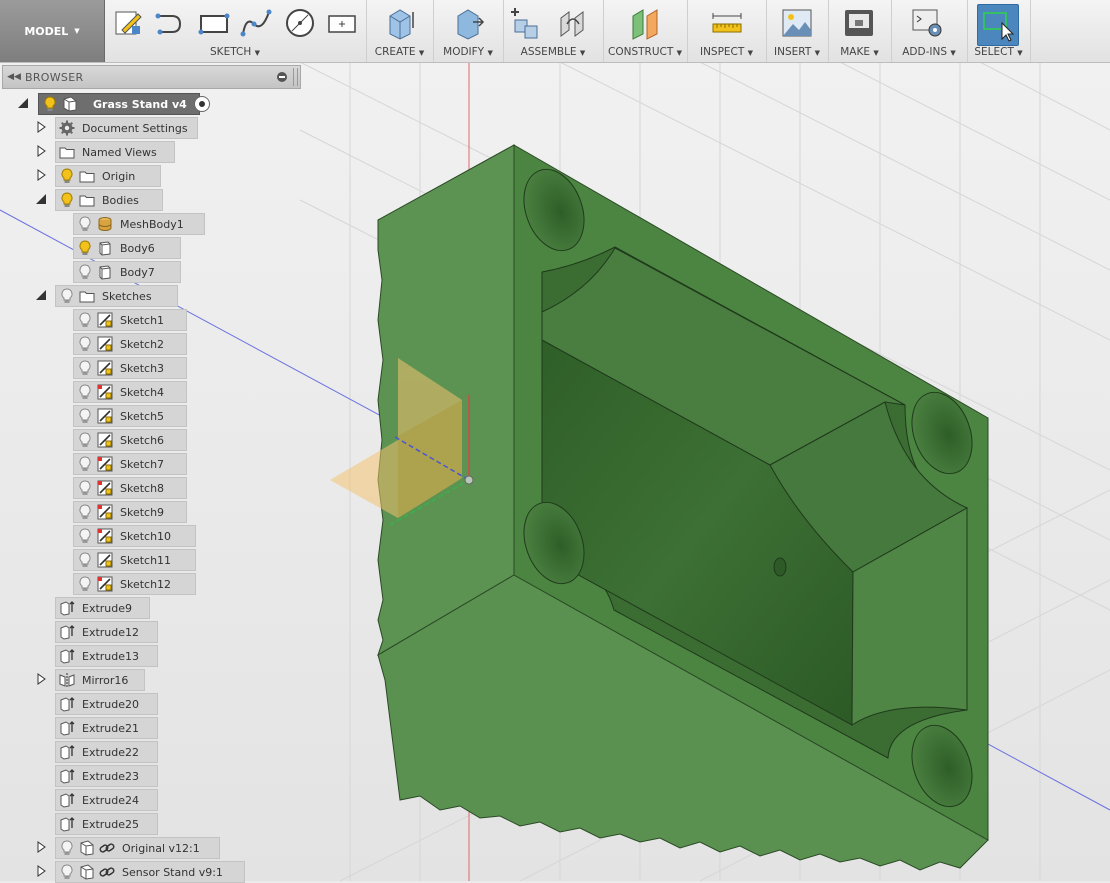 This screenshot has width=1110, height=883. I want to click on line-icon, so click(170, 23).